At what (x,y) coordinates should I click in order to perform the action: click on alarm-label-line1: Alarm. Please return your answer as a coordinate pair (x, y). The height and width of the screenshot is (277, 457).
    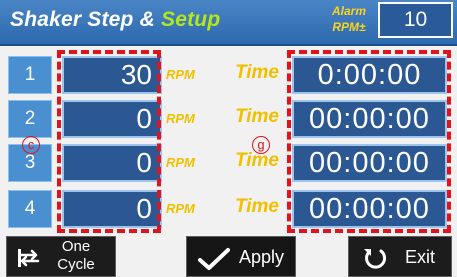
    Looking at the image, I should click on (348, 11).